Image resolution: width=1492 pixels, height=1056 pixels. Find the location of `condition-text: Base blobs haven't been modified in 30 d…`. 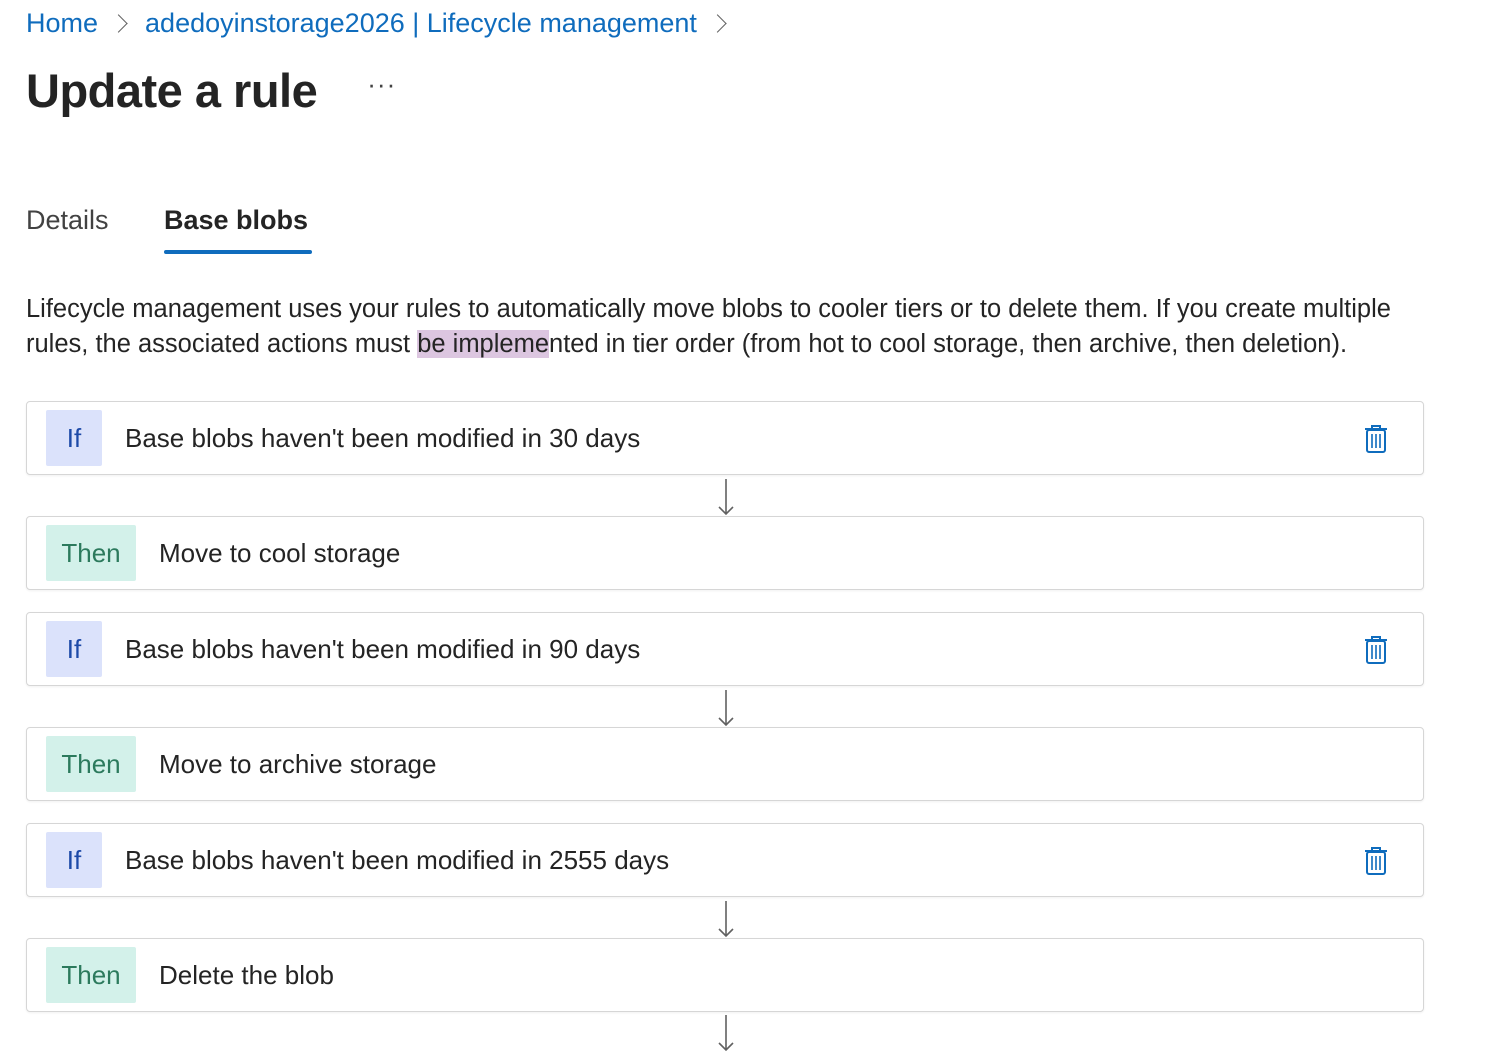

condition-text: Base blobs haven't been modified in 30 d… is located at coordinates (383, 437).